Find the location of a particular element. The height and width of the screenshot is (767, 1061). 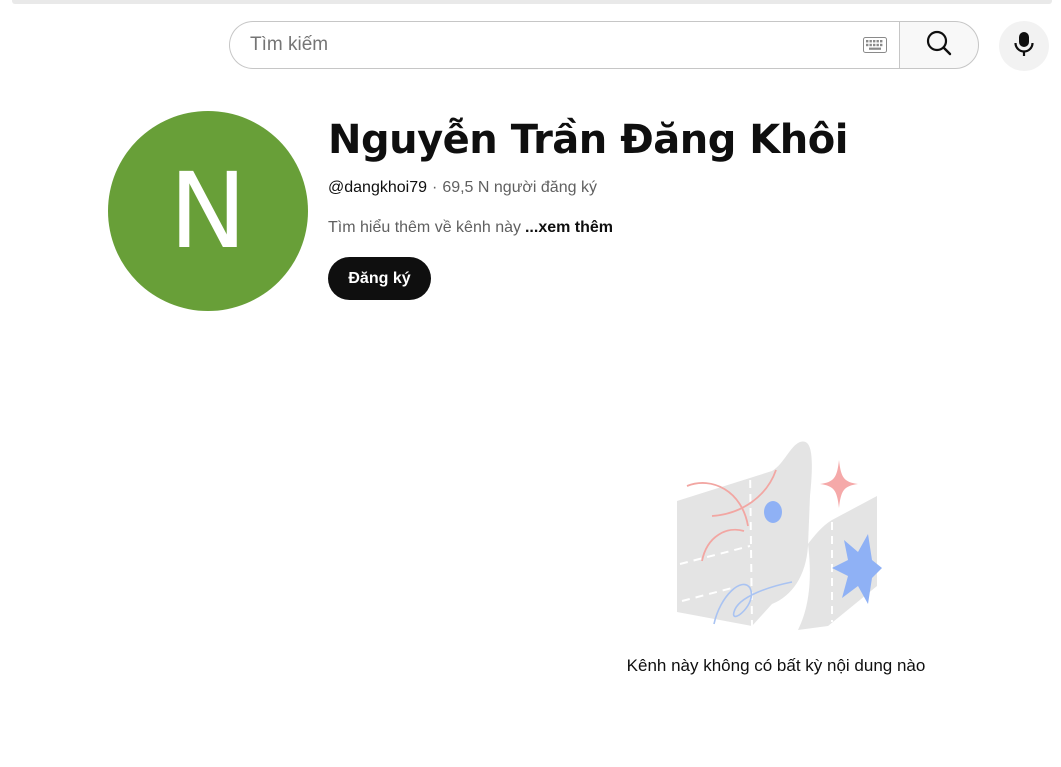

search-box is located at coordinates (564, 45).